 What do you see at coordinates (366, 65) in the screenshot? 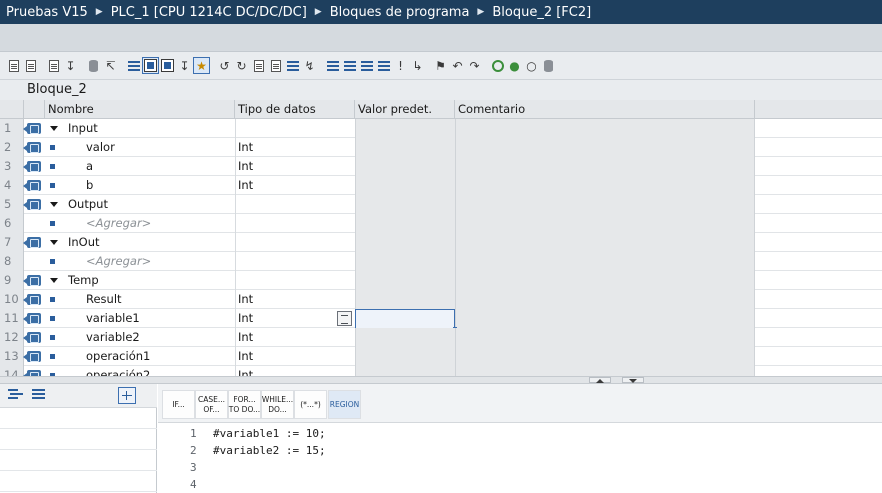
I see `comment-icon` at bounding box center [366, 65].